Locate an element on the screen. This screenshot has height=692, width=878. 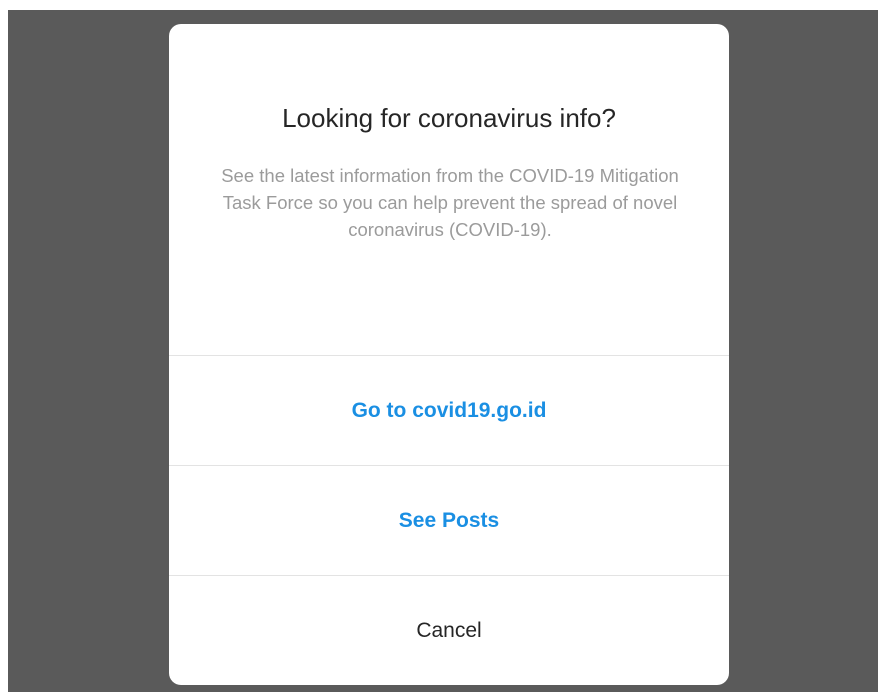
cancel-button: Cancel is located at coordinates (449, 630).